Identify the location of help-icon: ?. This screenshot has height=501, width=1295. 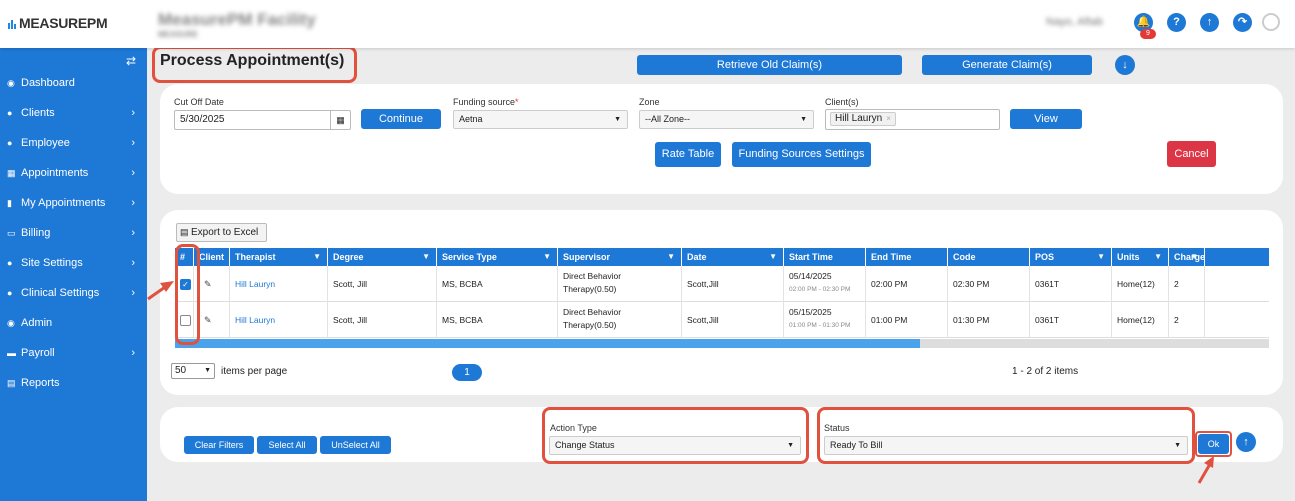
(1176, 22).